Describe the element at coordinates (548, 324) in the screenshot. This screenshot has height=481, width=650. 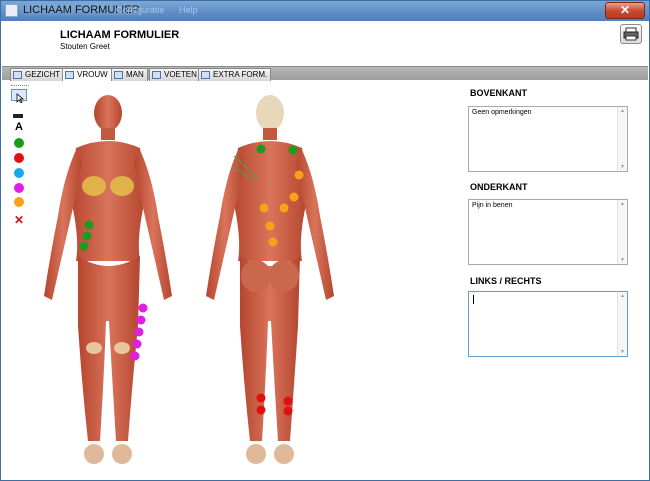
I see `links-rechts-textarea` at that location.